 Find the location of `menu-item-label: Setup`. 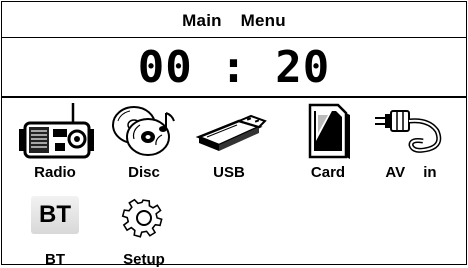

menu-item-label: Setup is located at coordinates (144, 259).